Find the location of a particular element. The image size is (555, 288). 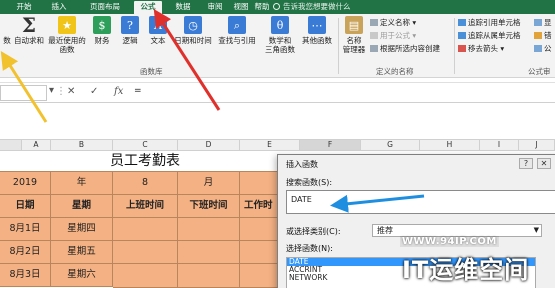

trace-precedents-label: 追踪引用单元格 is located at coordinates (494, 22).